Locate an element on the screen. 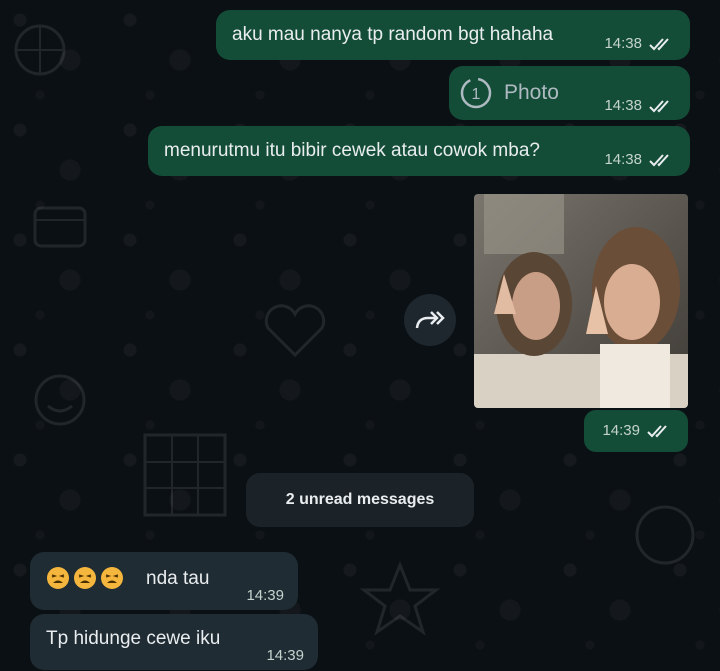 The image size is (720, 671). message-text: aku mau nanya tp random bgt hahaha is located at coordinates (393, 34).